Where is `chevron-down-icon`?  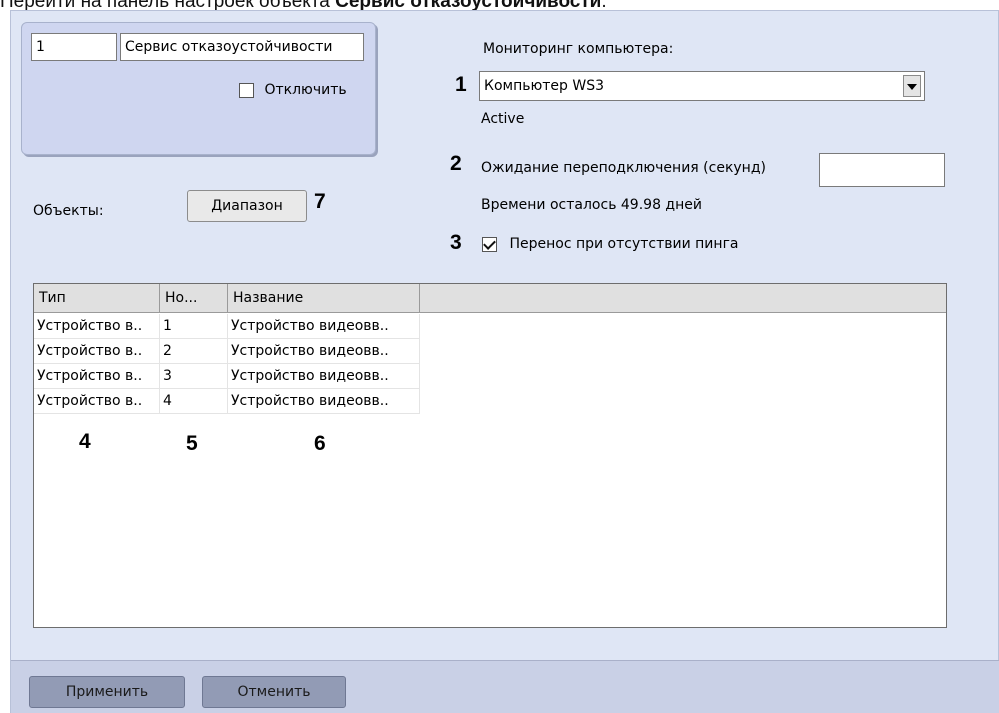
chevron-down-icon is located at coordinates (912, 86).